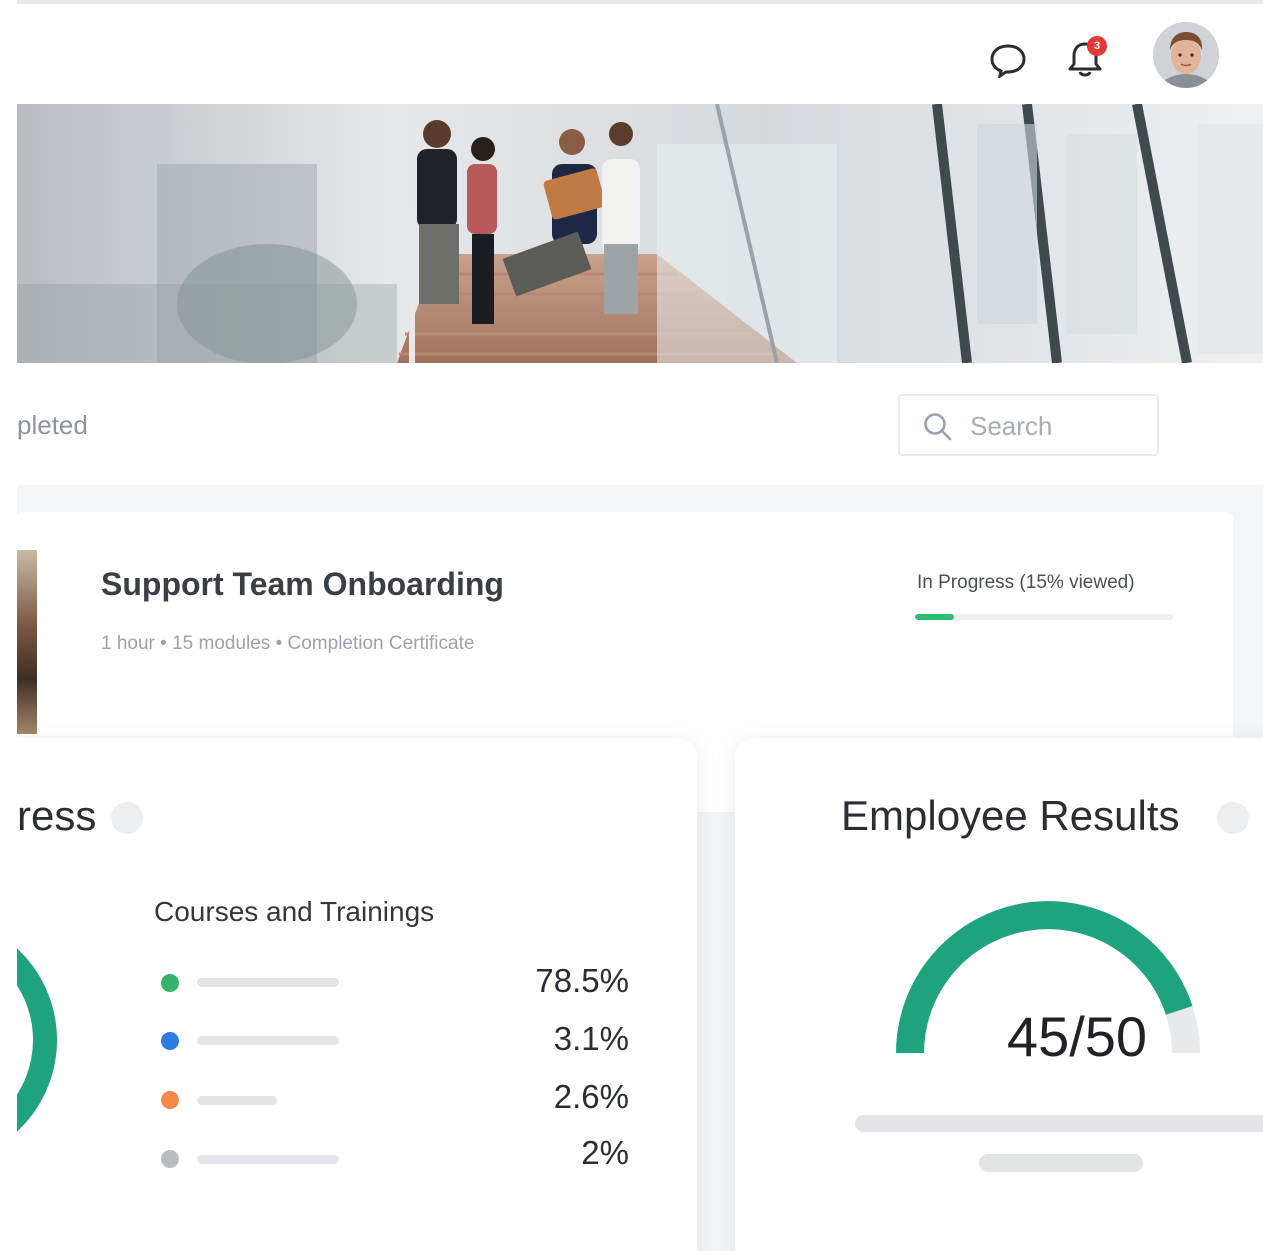  What do you see at coordinates (52, 425) in the screenshot?
I see `tab-completed: pleted` at bounding box center [52, 425].